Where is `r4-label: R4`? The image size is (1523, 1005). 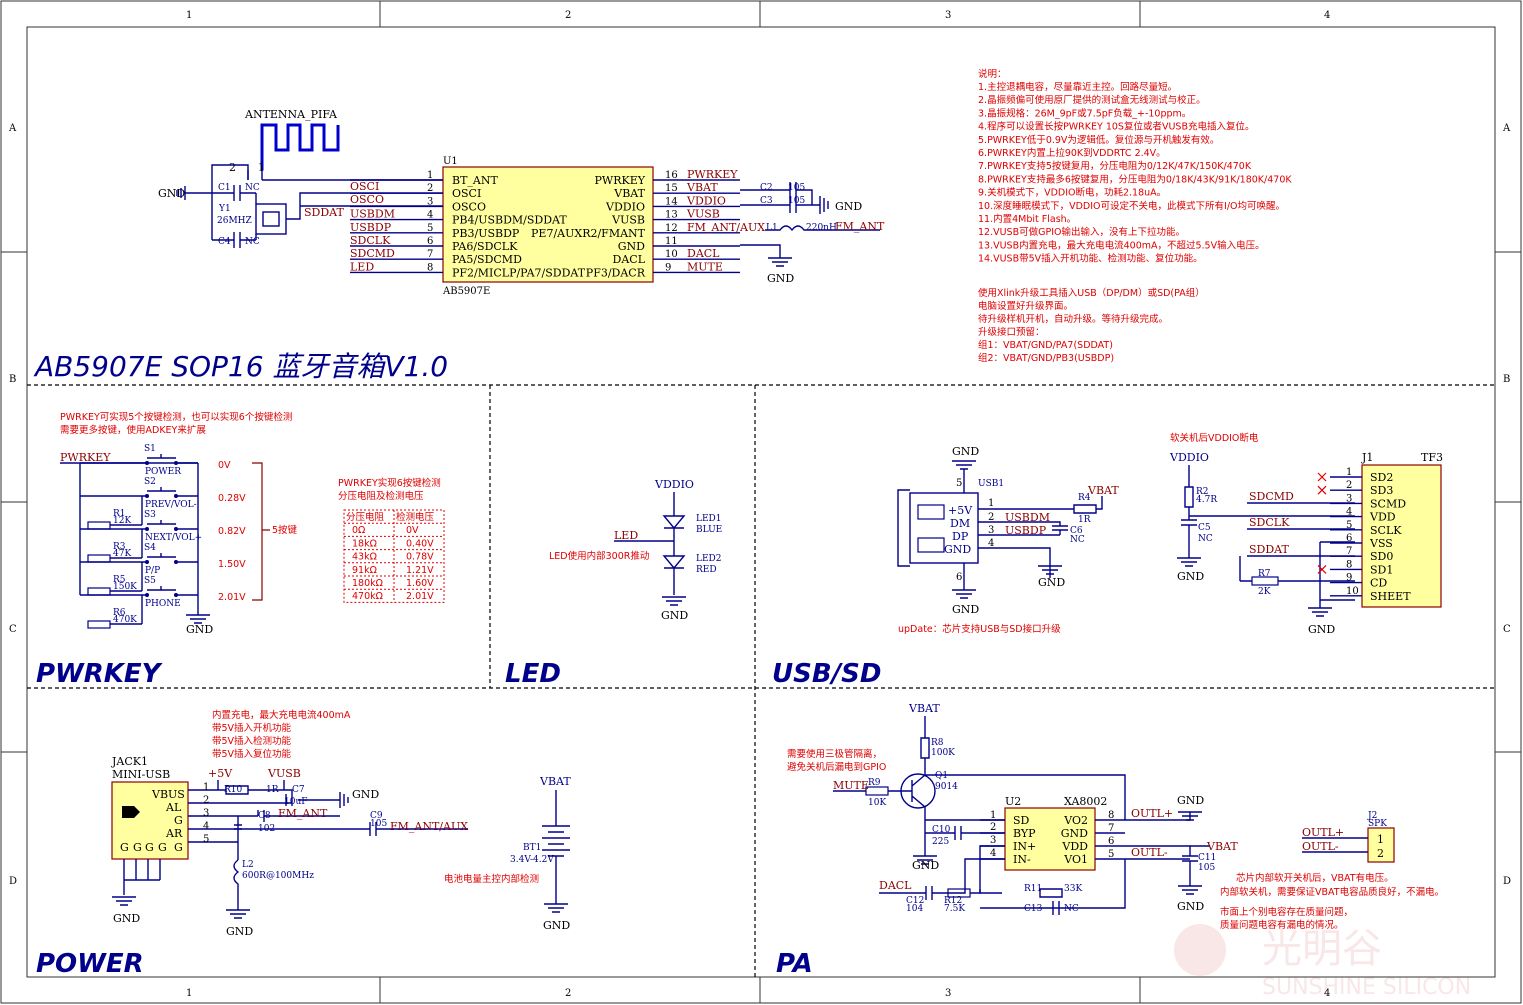 r4-label: R4 is located at coordinates (1084, 498).